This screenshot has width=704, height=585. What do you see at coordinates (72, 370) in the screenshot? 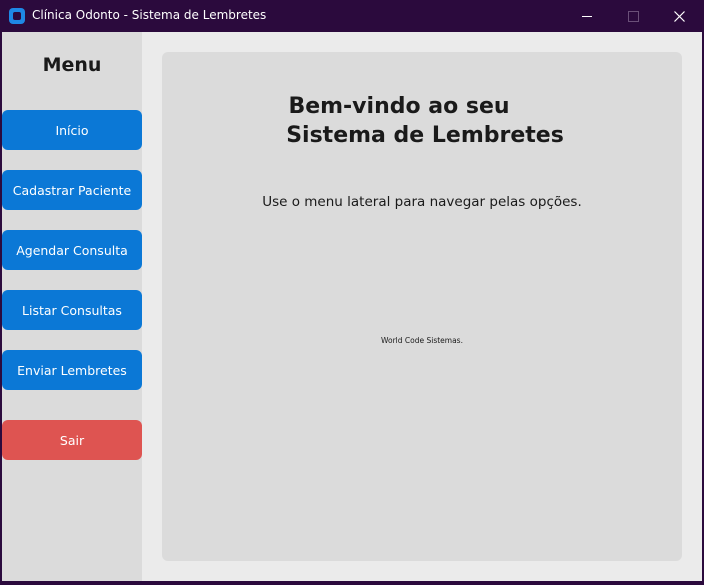
I see `send-reminders-button: Enviar Lembretes` at bounding box center [72, 370].